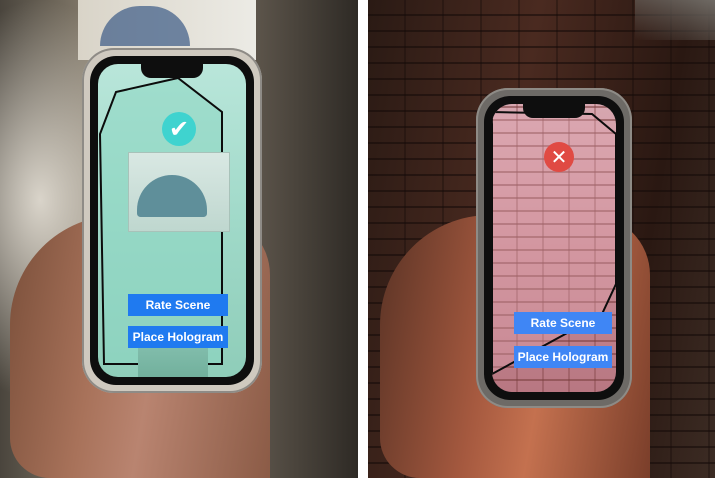 The image size is (715, 478). I want to click on ceiling-corner, so click(675, 20).